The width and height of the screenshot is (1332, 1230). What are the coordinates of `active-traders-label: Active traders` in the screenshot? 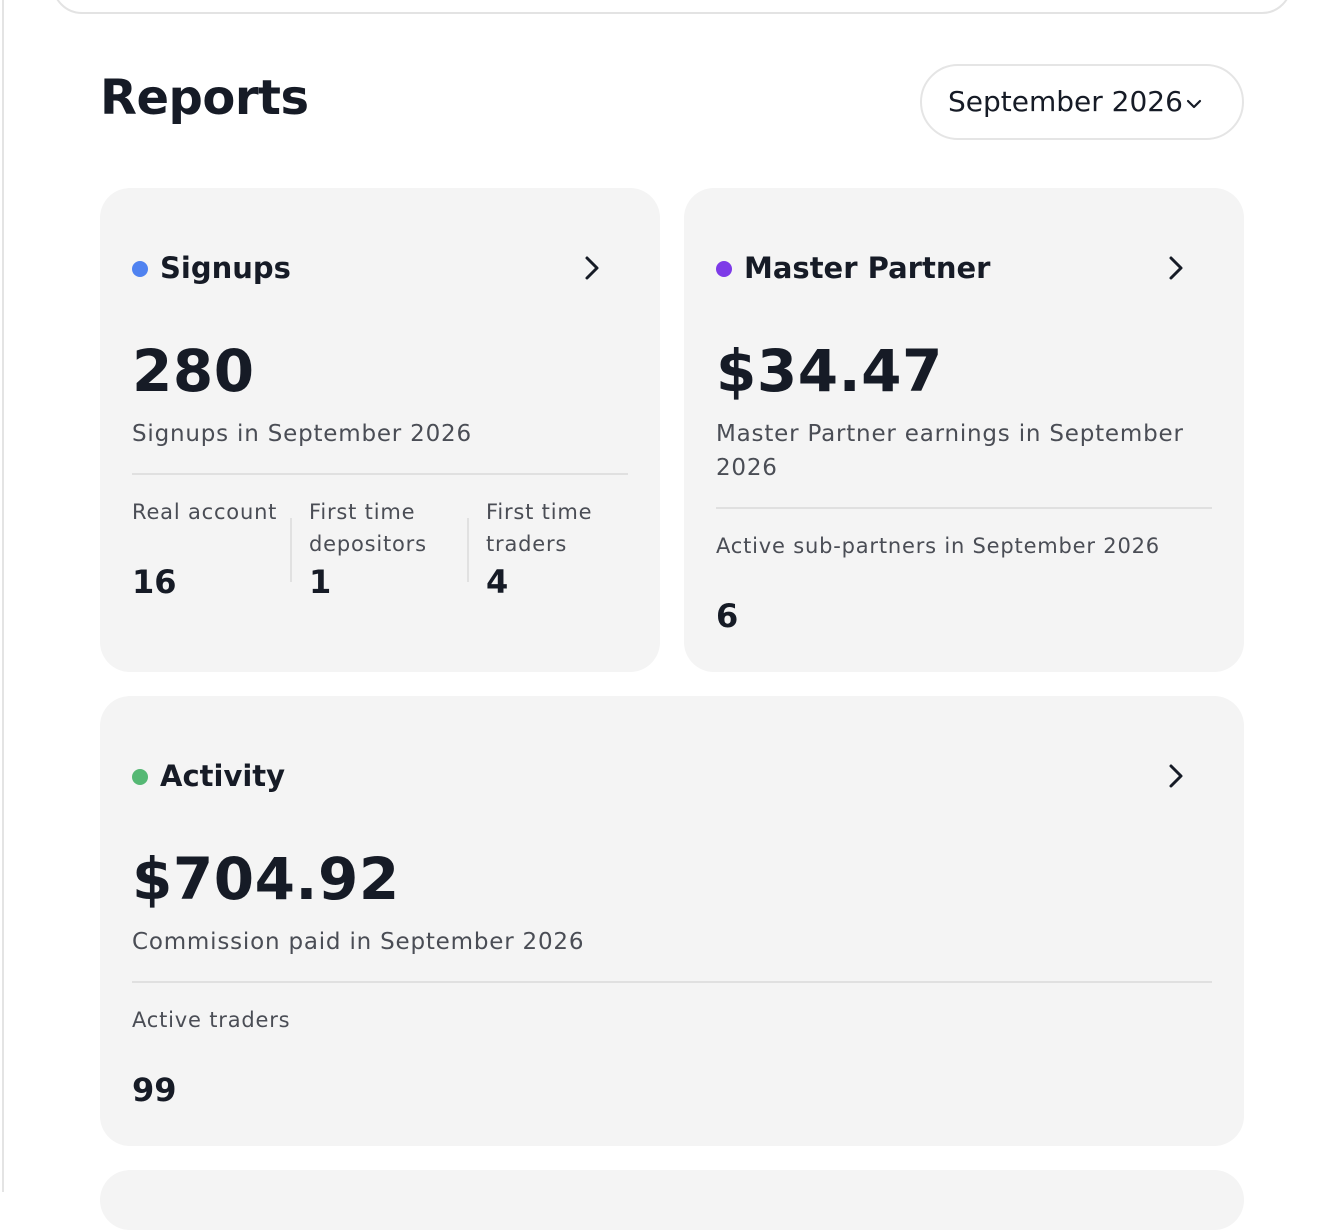 It's located at (211, 1020).